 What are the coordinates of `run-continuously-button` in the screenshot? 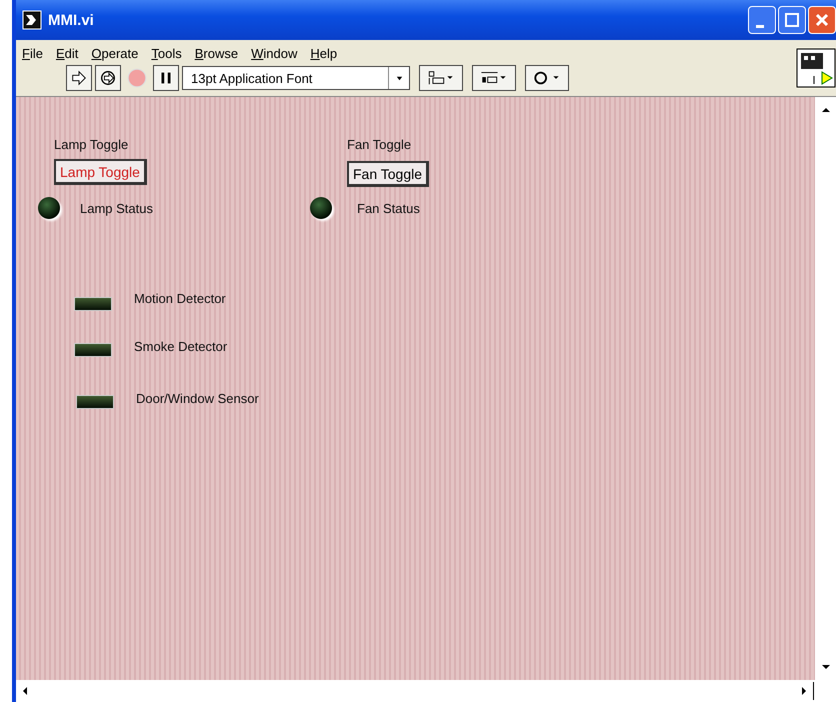 It's located at (108, 78).